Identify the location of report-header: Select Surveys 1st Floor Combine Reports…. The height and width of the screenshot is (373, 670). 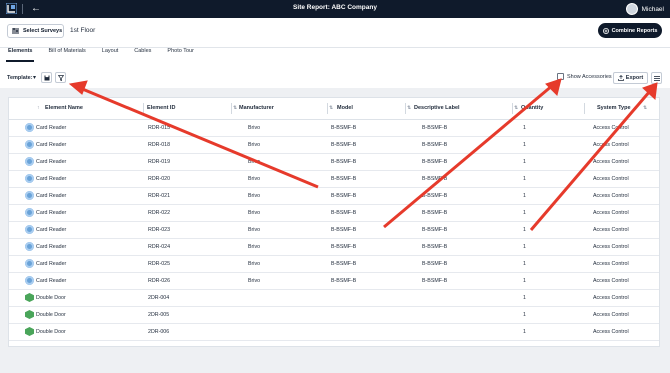
(335, 44).